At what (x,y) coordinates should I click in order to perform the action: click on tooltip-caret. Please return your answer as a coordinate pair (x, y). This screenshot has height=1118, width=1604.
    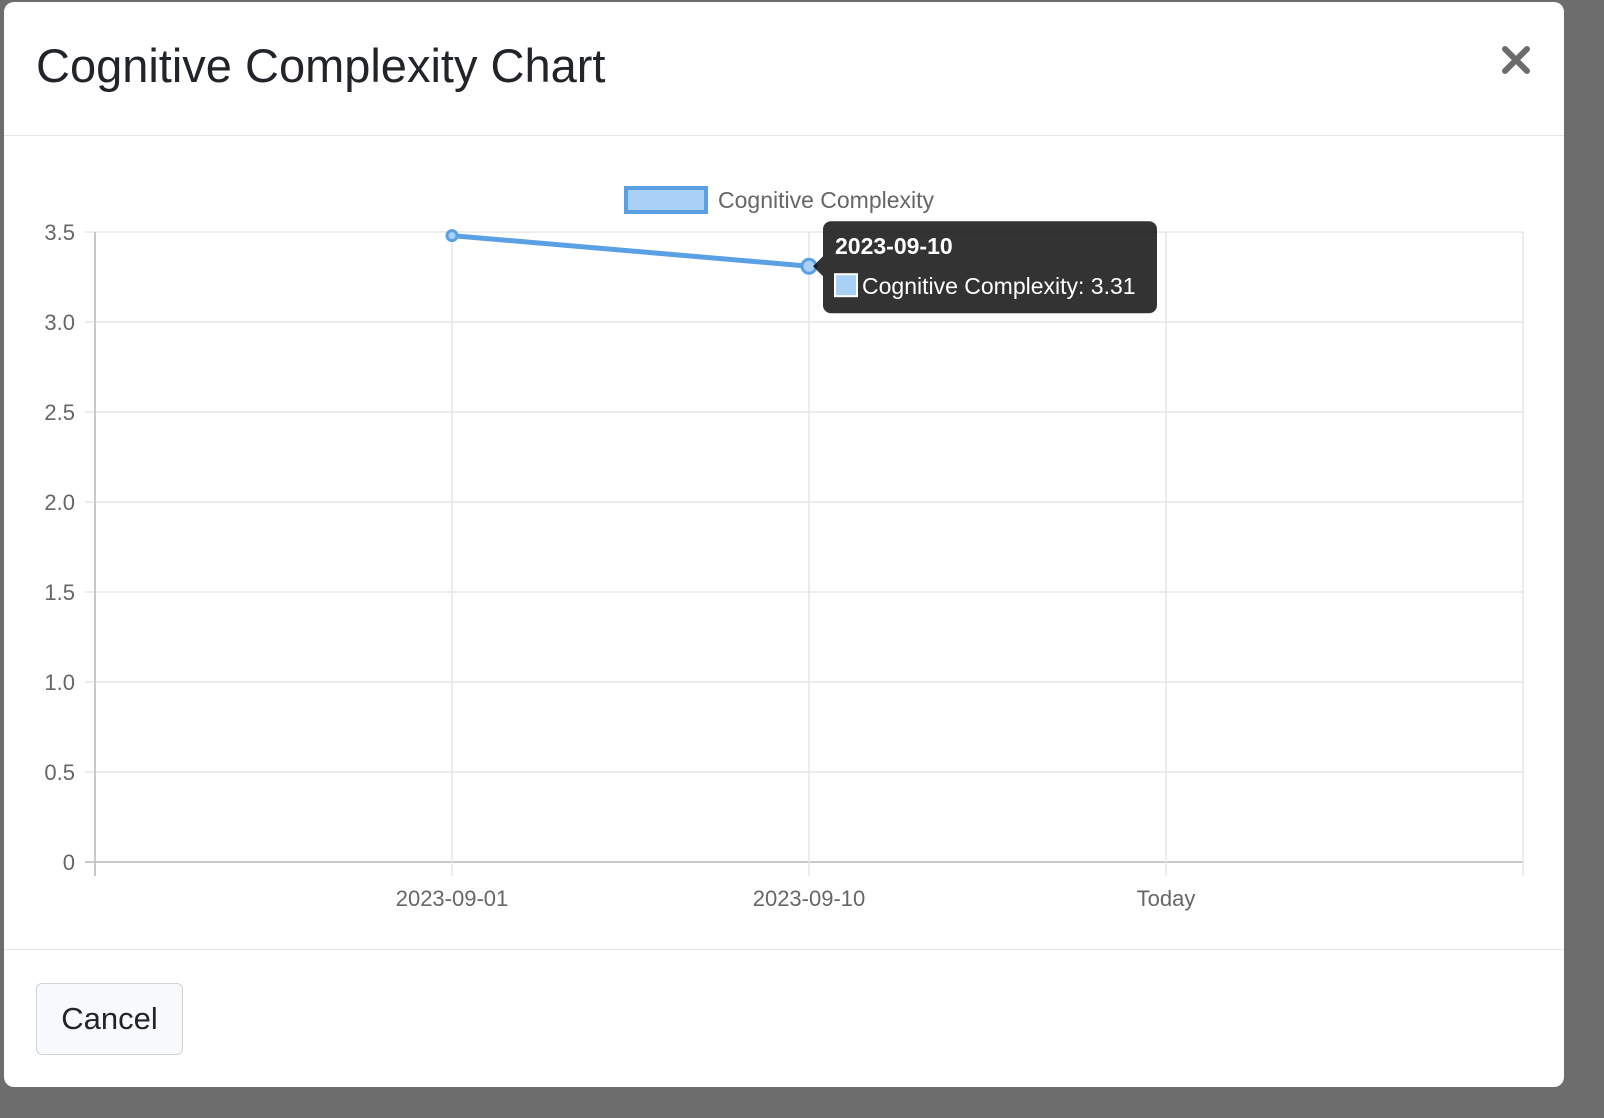
    Looking at the image, I should click on (818, 266).